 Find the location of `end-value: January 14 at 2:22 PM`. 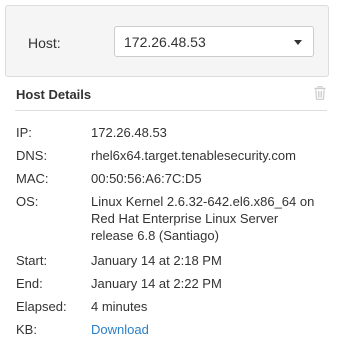

end-value: January 14 at 2:22 PM is located at coordinates (156, 283).